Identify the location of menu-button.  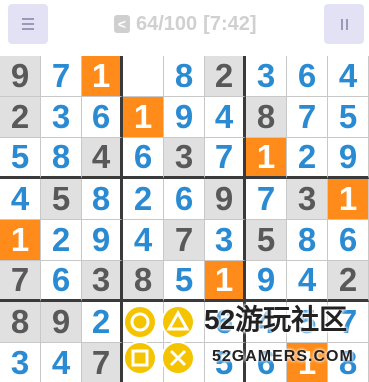
(28, 24).